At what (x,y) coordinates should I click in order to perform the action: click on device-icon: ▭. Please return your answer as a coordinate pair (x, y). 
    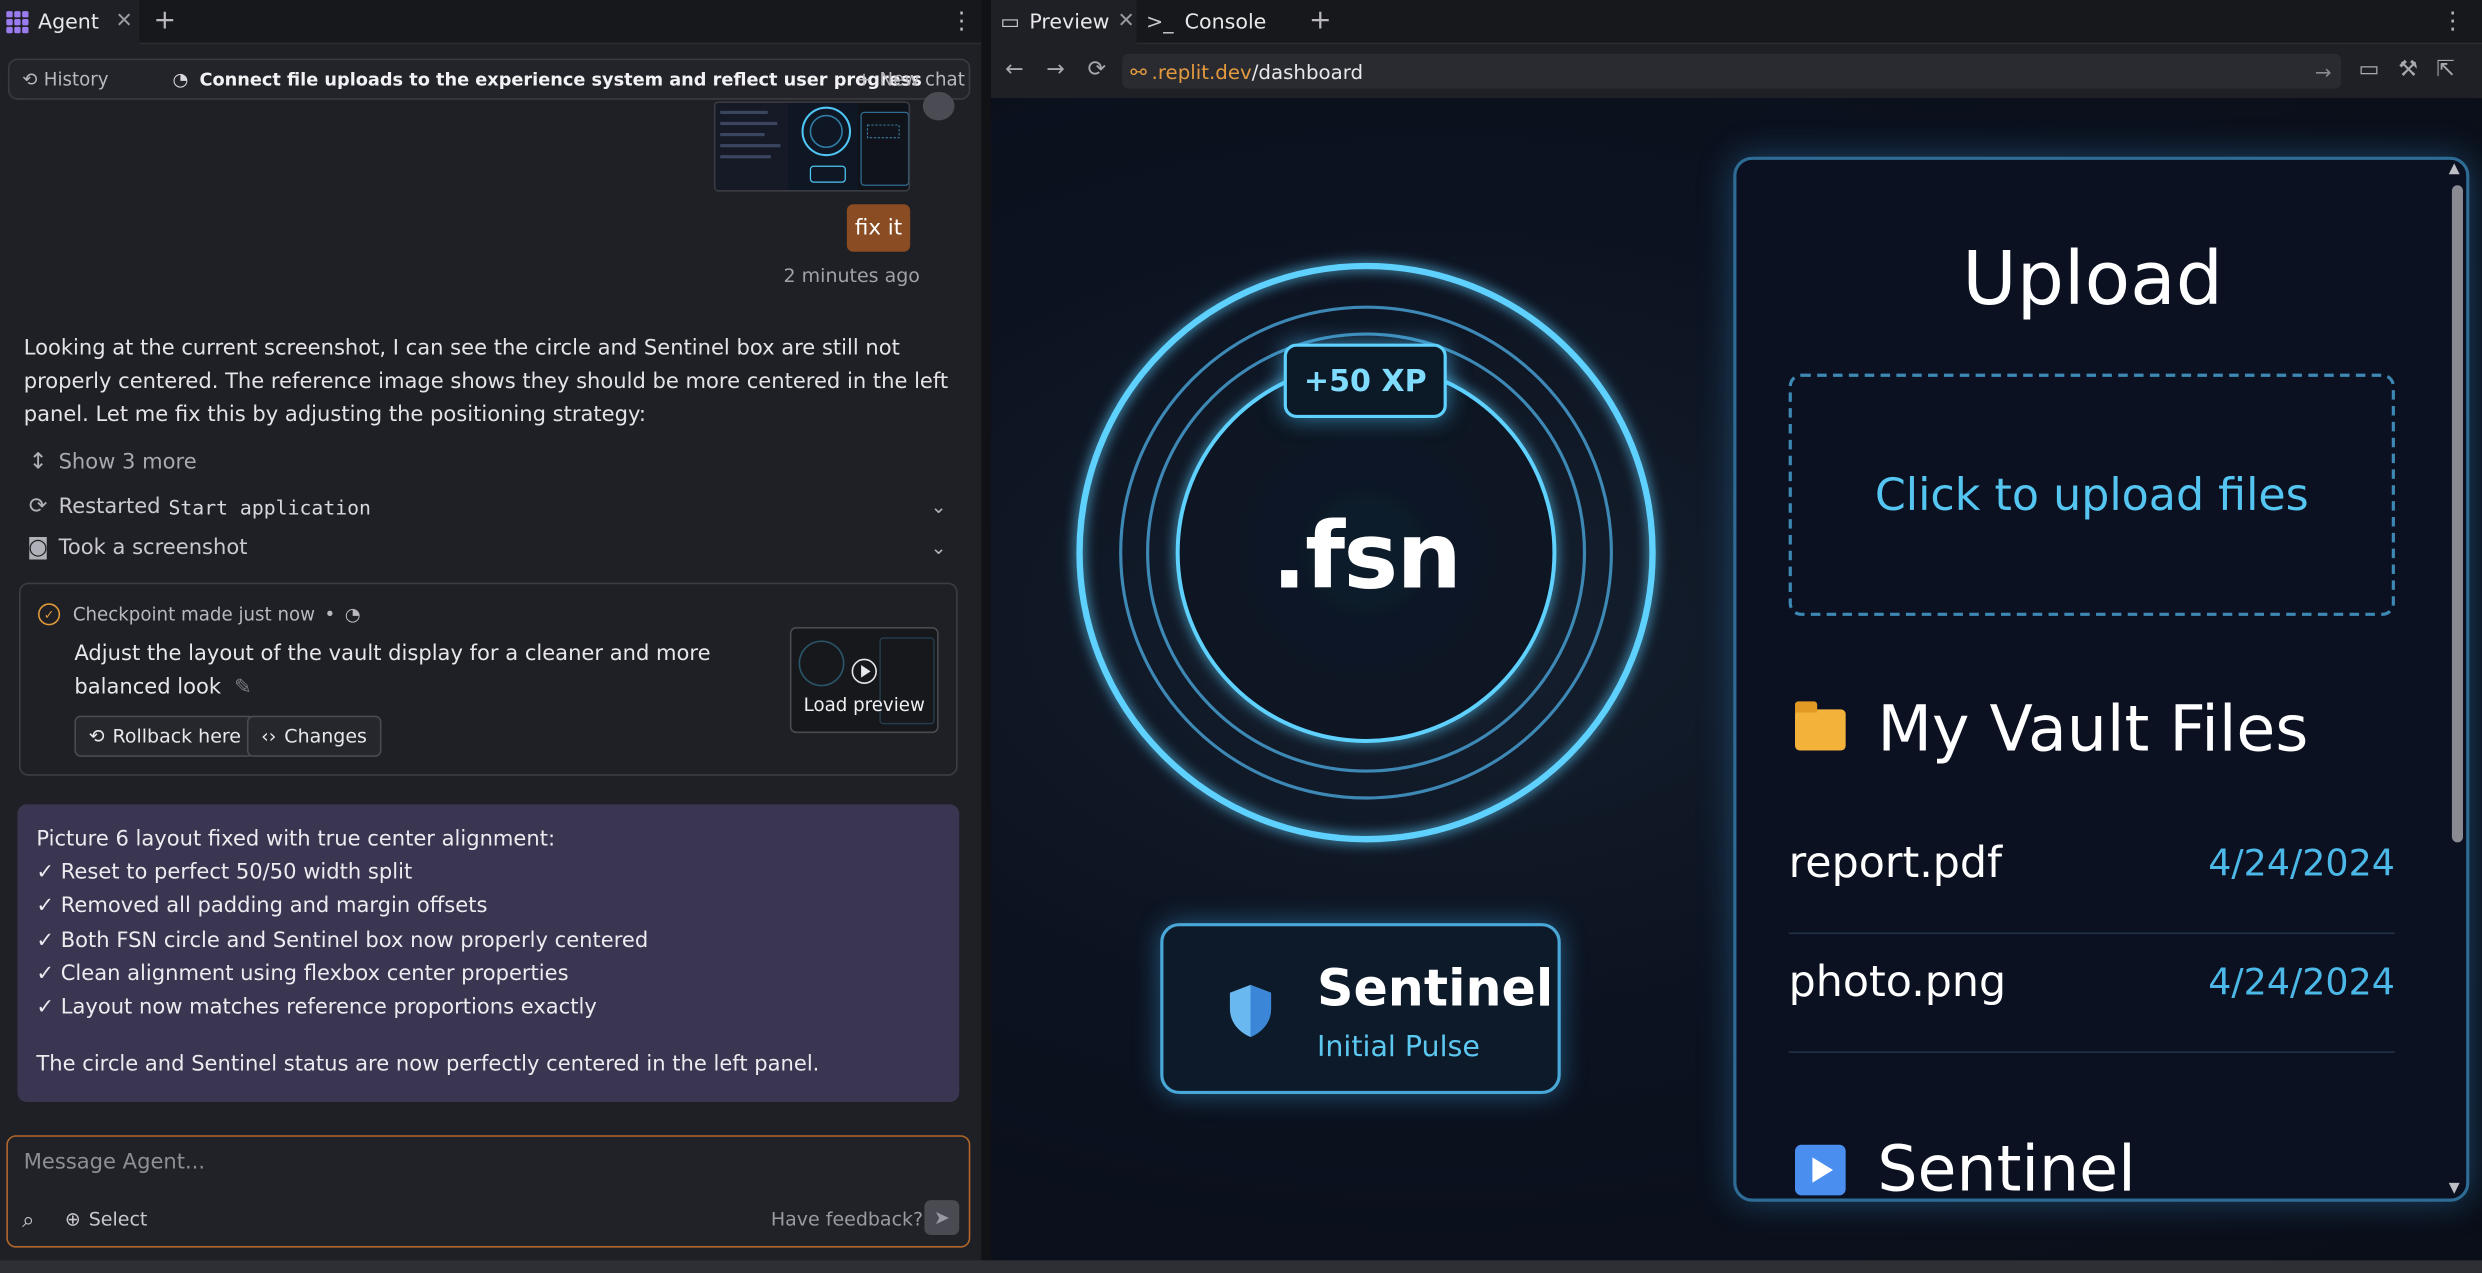
    Looking at the image, I should click on (2369, 69).